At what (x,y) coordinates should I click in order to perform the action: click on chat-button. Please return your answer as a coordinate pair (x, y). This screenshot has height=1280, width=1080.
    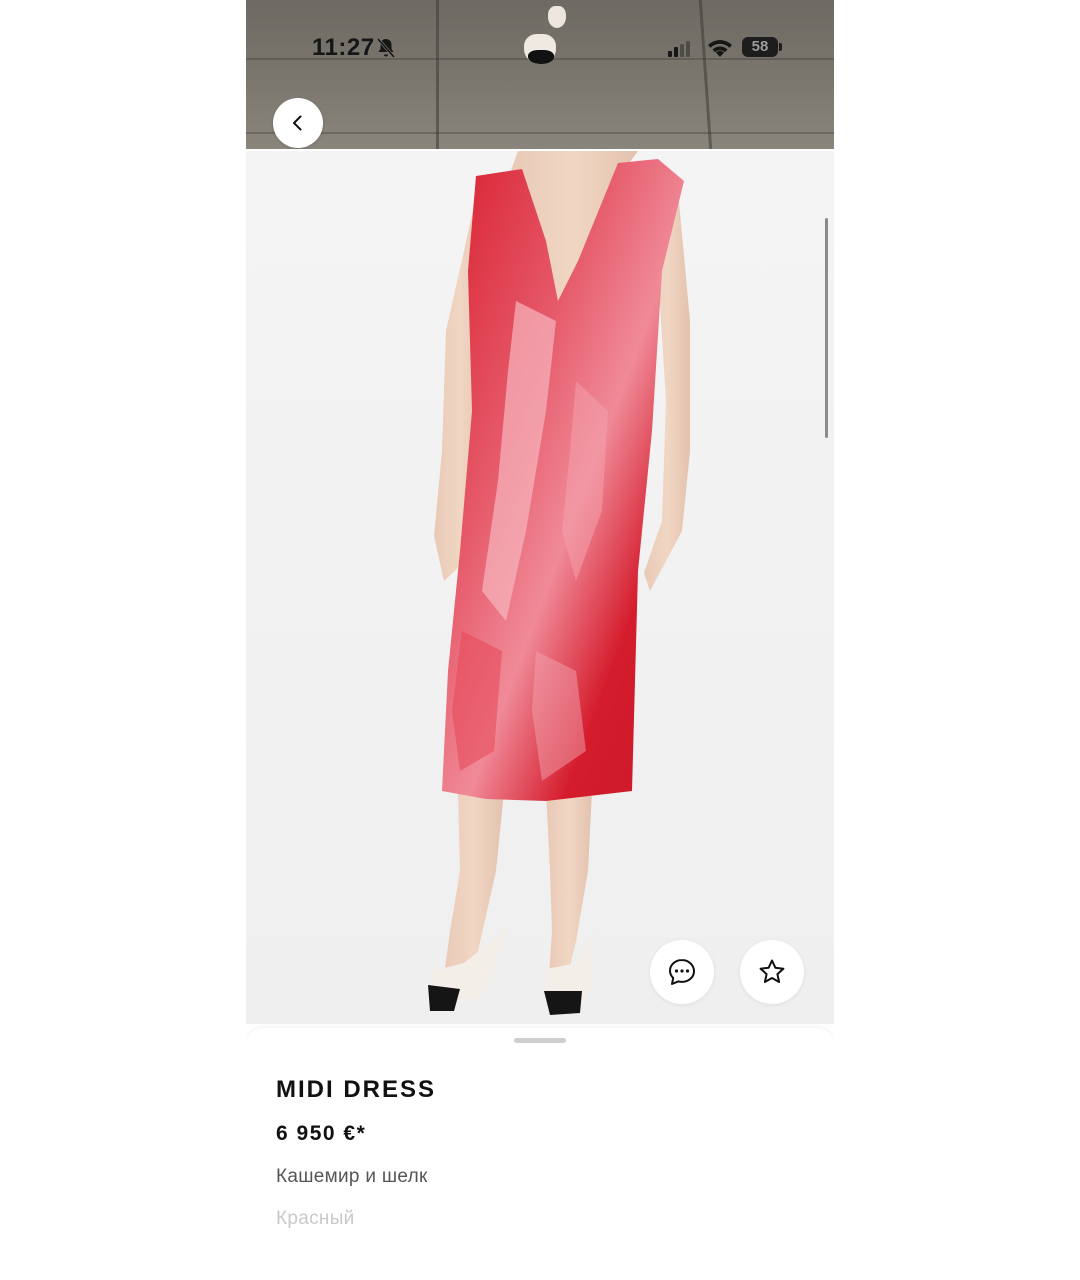
    Looking at the image, I should click on (682, 972).